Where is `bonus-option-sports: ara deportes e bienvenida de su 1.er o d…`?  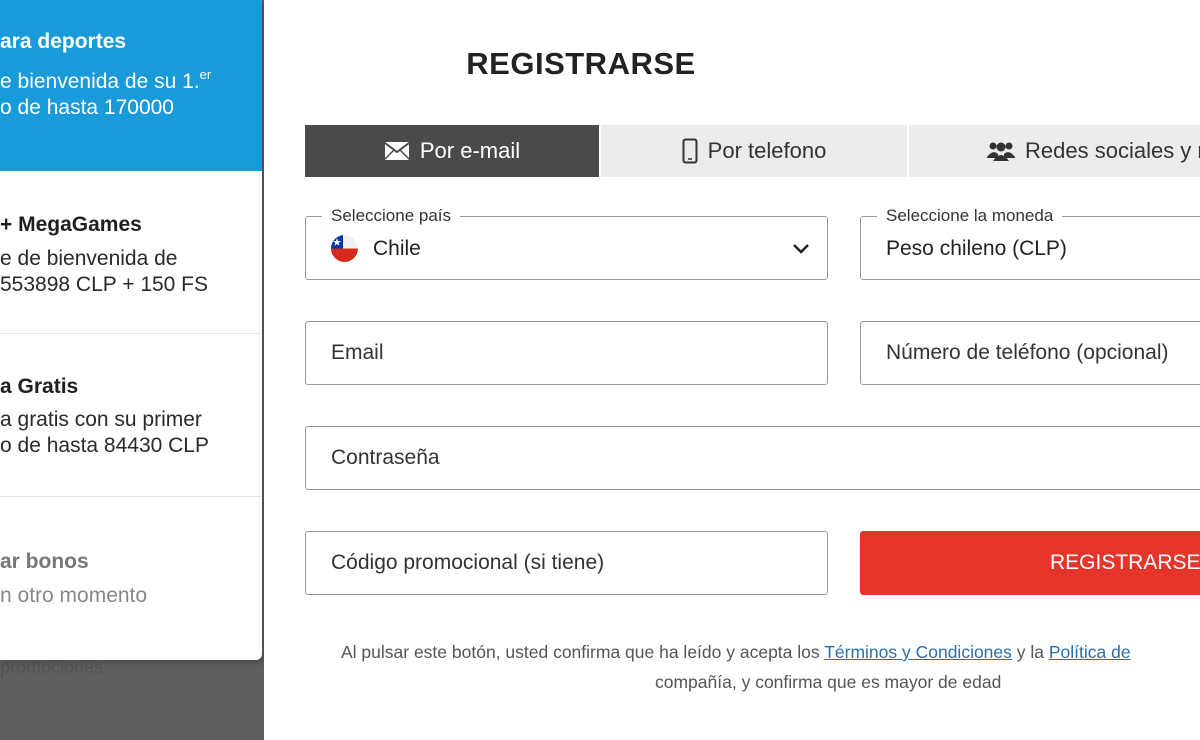
bonus-option-sports: ara deportes e bienvenida de su 1.er o d… is located at coordinates (131, 85).